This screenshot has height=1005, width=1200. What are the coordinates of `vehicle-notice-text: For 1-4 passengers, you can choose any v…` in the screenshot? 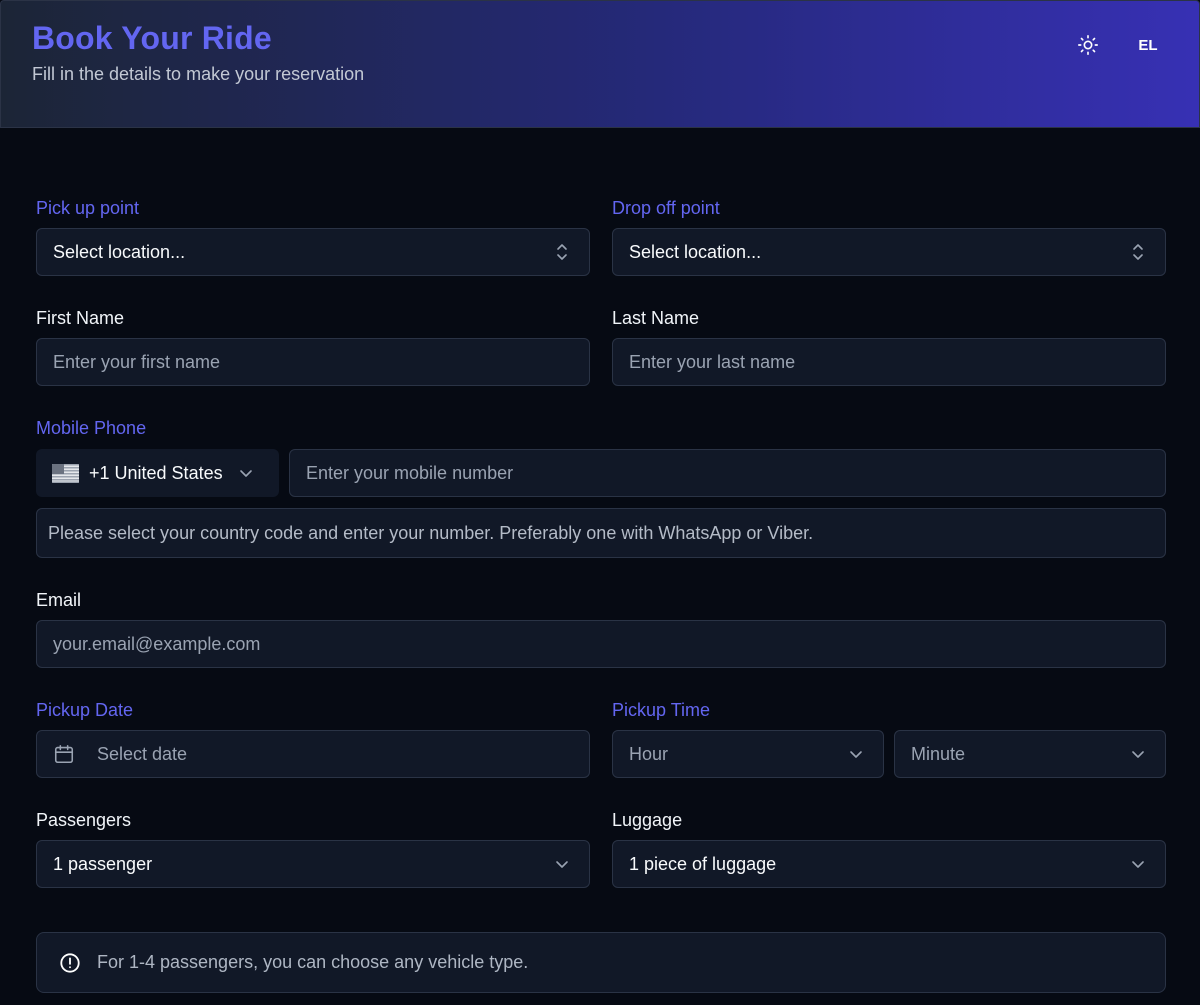 It's located at (313, 962).